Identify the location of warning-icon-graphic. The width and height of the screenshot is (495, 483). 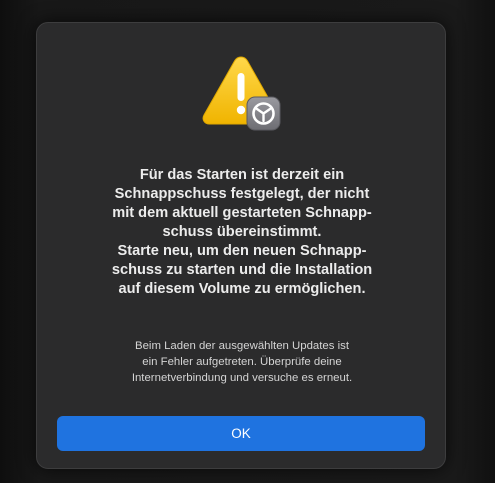
(241, 93).